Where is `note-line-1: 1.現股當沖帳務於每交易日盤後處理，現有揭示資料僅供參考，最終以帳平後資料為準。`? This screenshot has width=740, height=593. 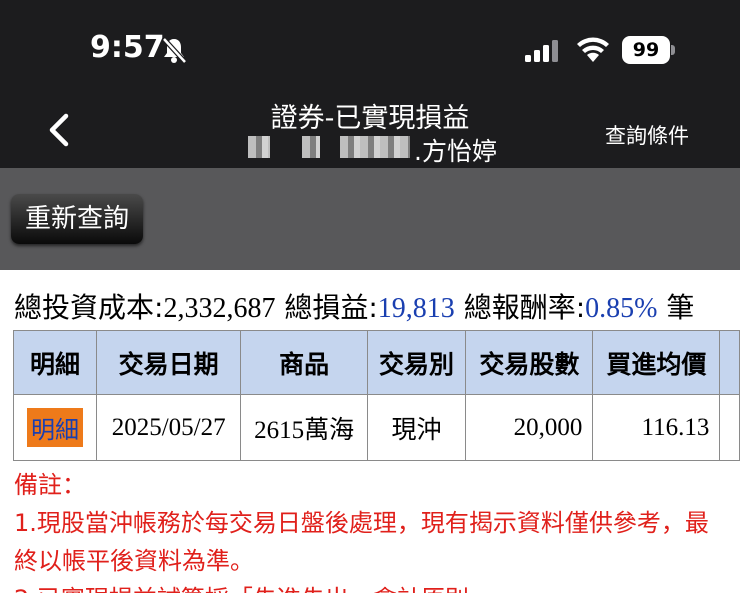
note-line-1: 1.現股當沖帳務於每交易日盤後處理，現有揭示資料僅供參考，最終以帳平後資料為準。 is located at coordinates (361, 542).